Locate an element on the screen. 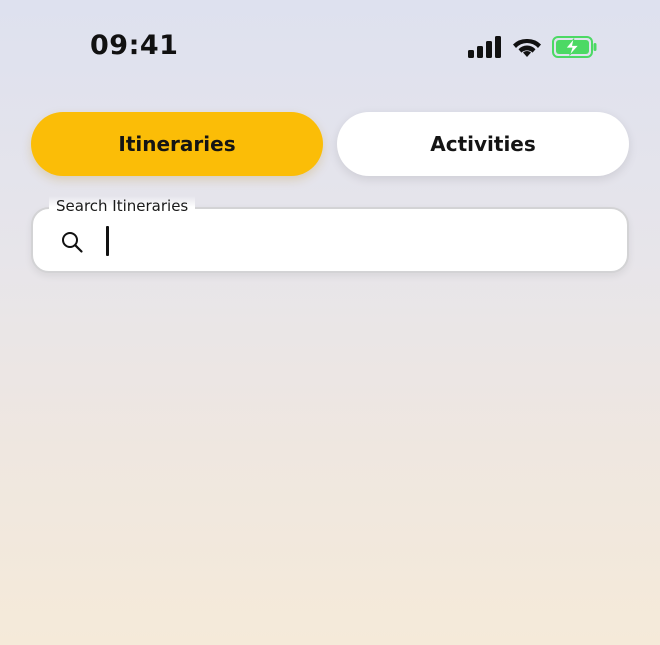 The image size is (660, 645). text-cursor is located at coordinates (107, 241).